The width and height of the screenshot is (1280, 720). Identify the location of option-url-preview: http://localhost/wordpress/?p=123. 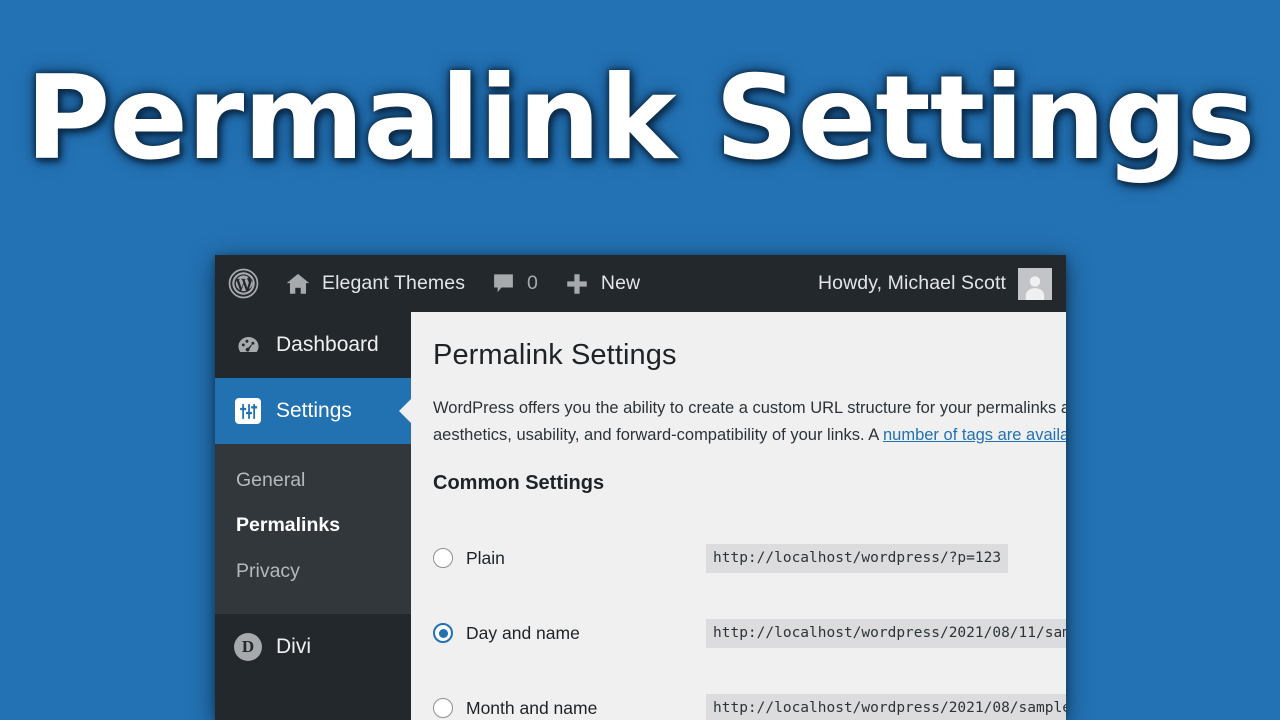
(857, 558).